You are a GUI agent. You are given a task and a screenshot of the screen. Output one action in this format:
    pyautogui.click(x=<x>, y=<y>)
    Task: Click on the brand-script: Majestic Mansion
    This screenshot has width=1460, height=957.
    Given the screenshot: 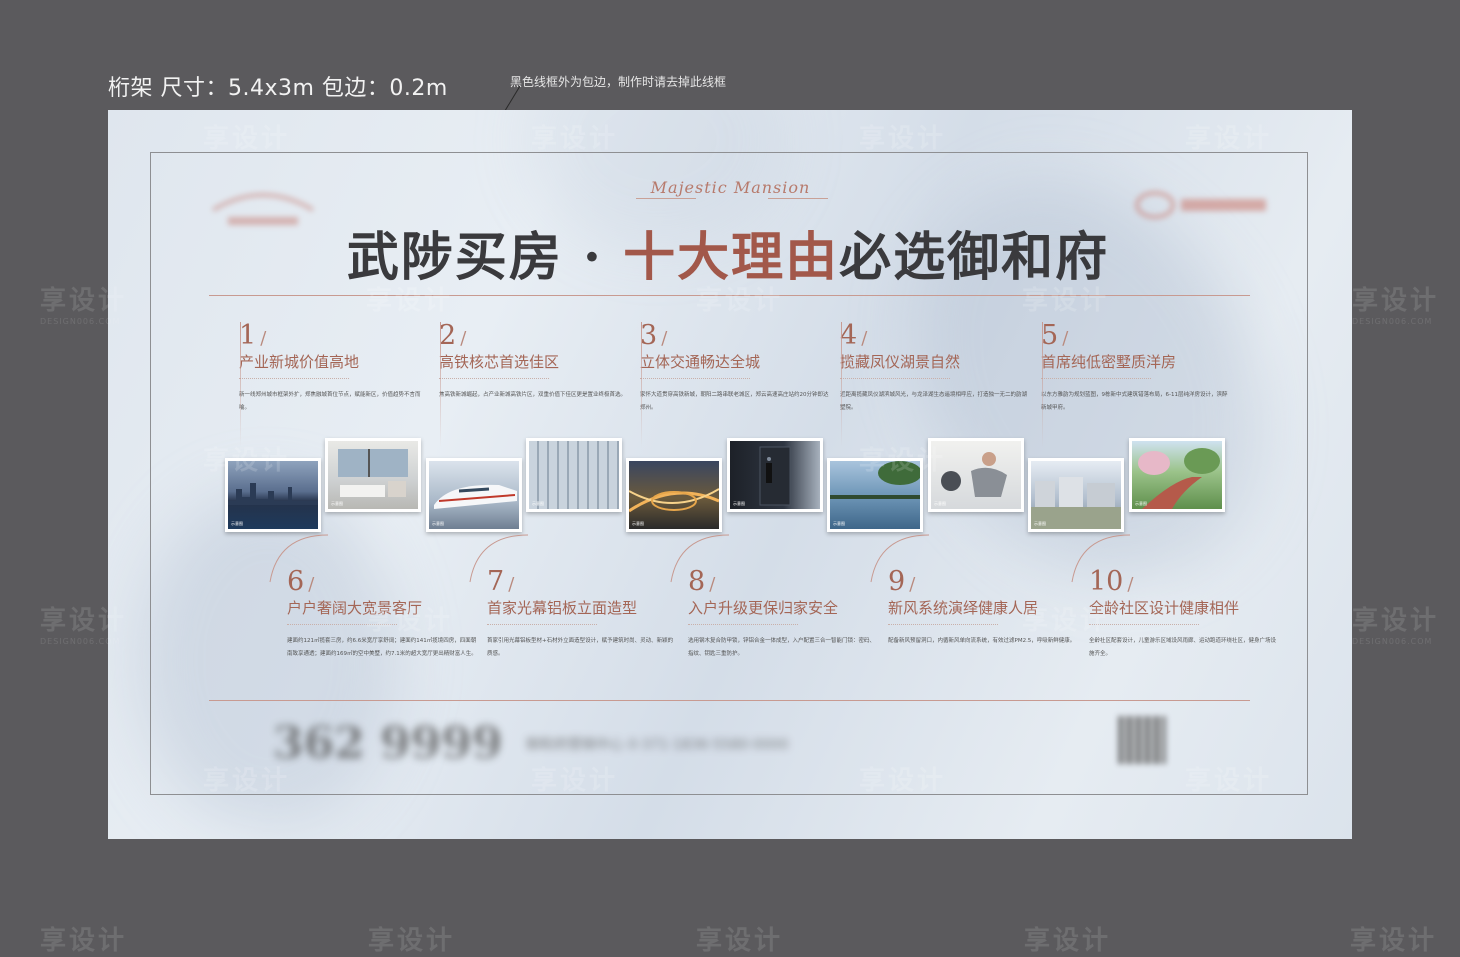 What is the action you would take?
    pyautogui.click(x=730, y=187)
    